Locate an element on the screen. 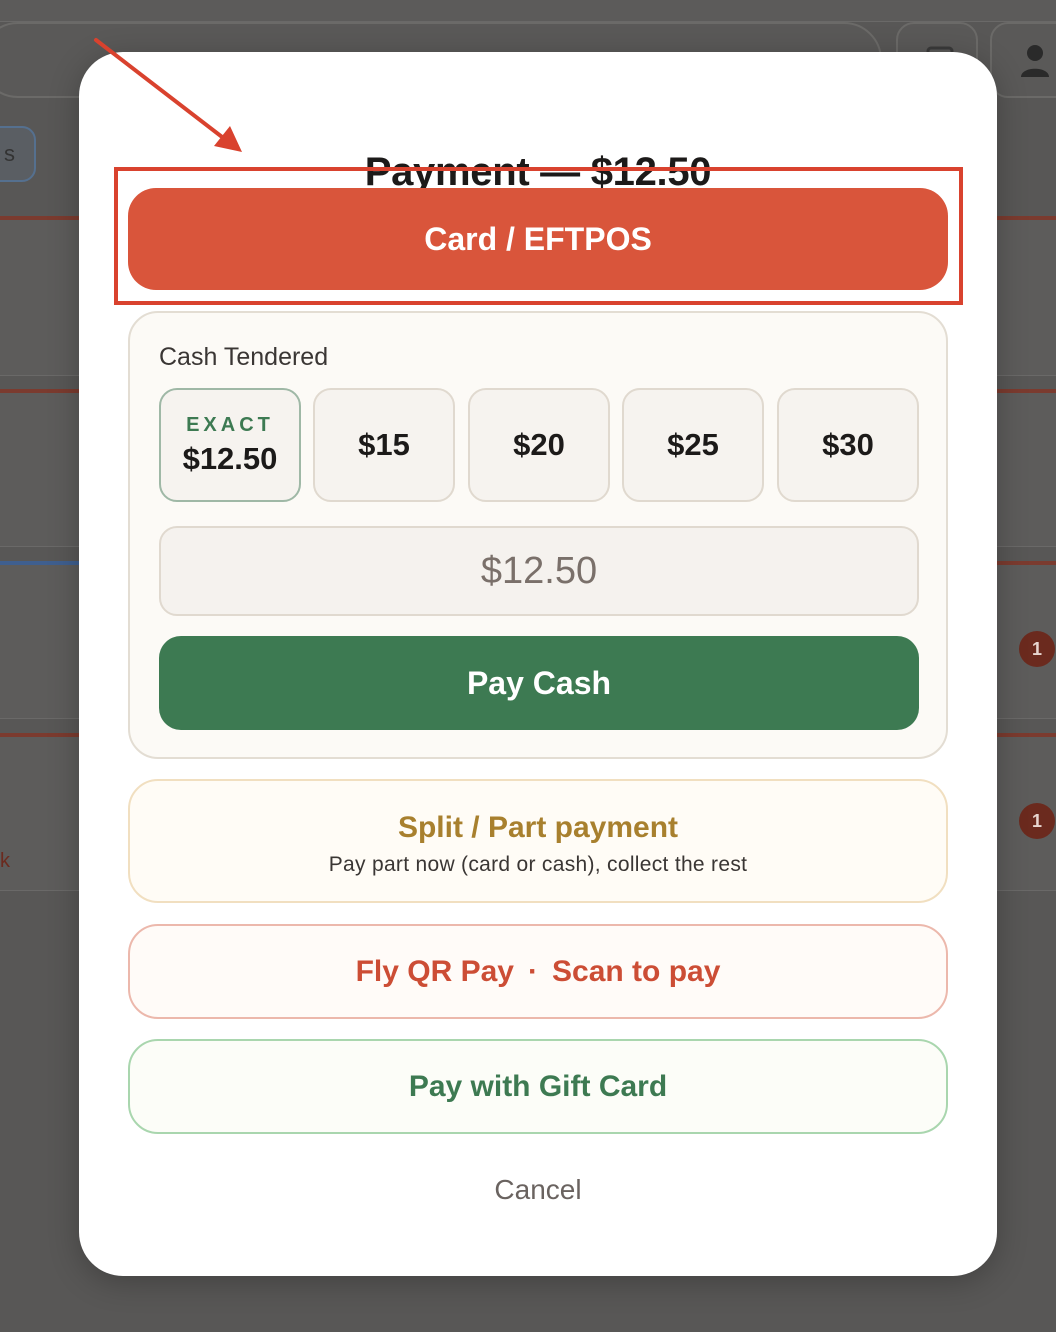  quick-amount-button: $30 is located at coordinates (848, 445).